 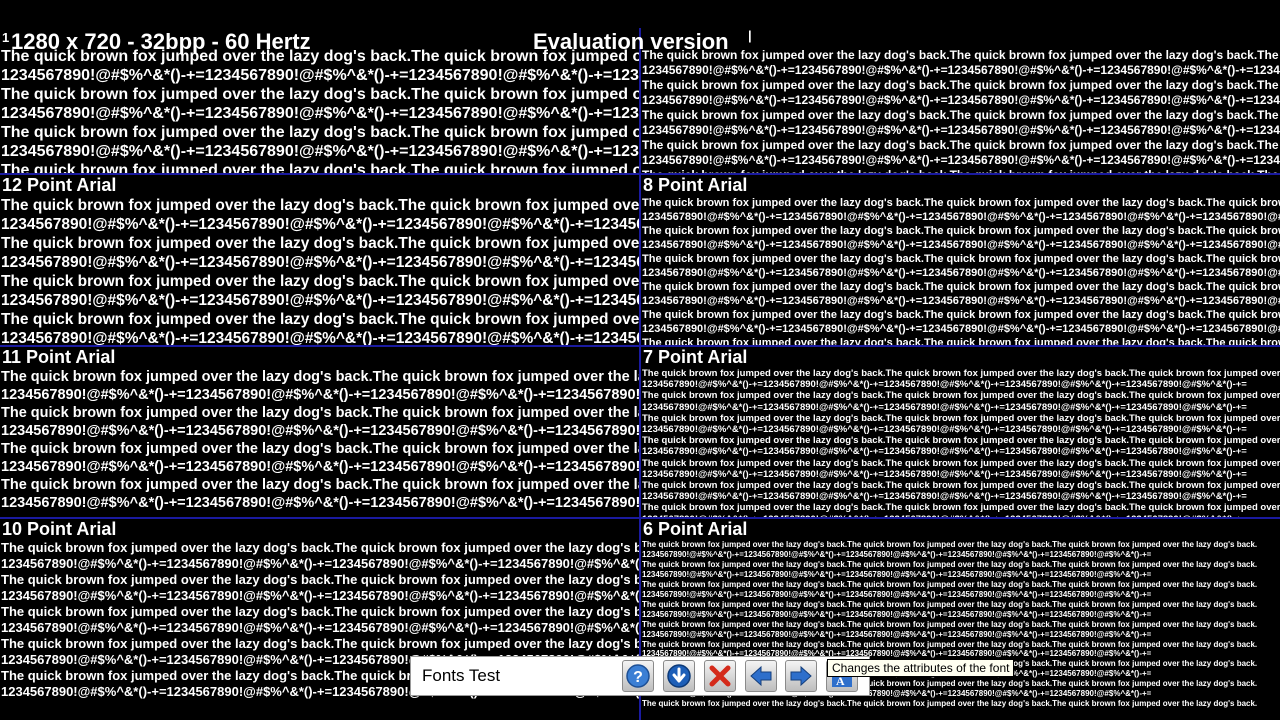 I want to click on corner-marker: 1, so click(x=6, y=37).